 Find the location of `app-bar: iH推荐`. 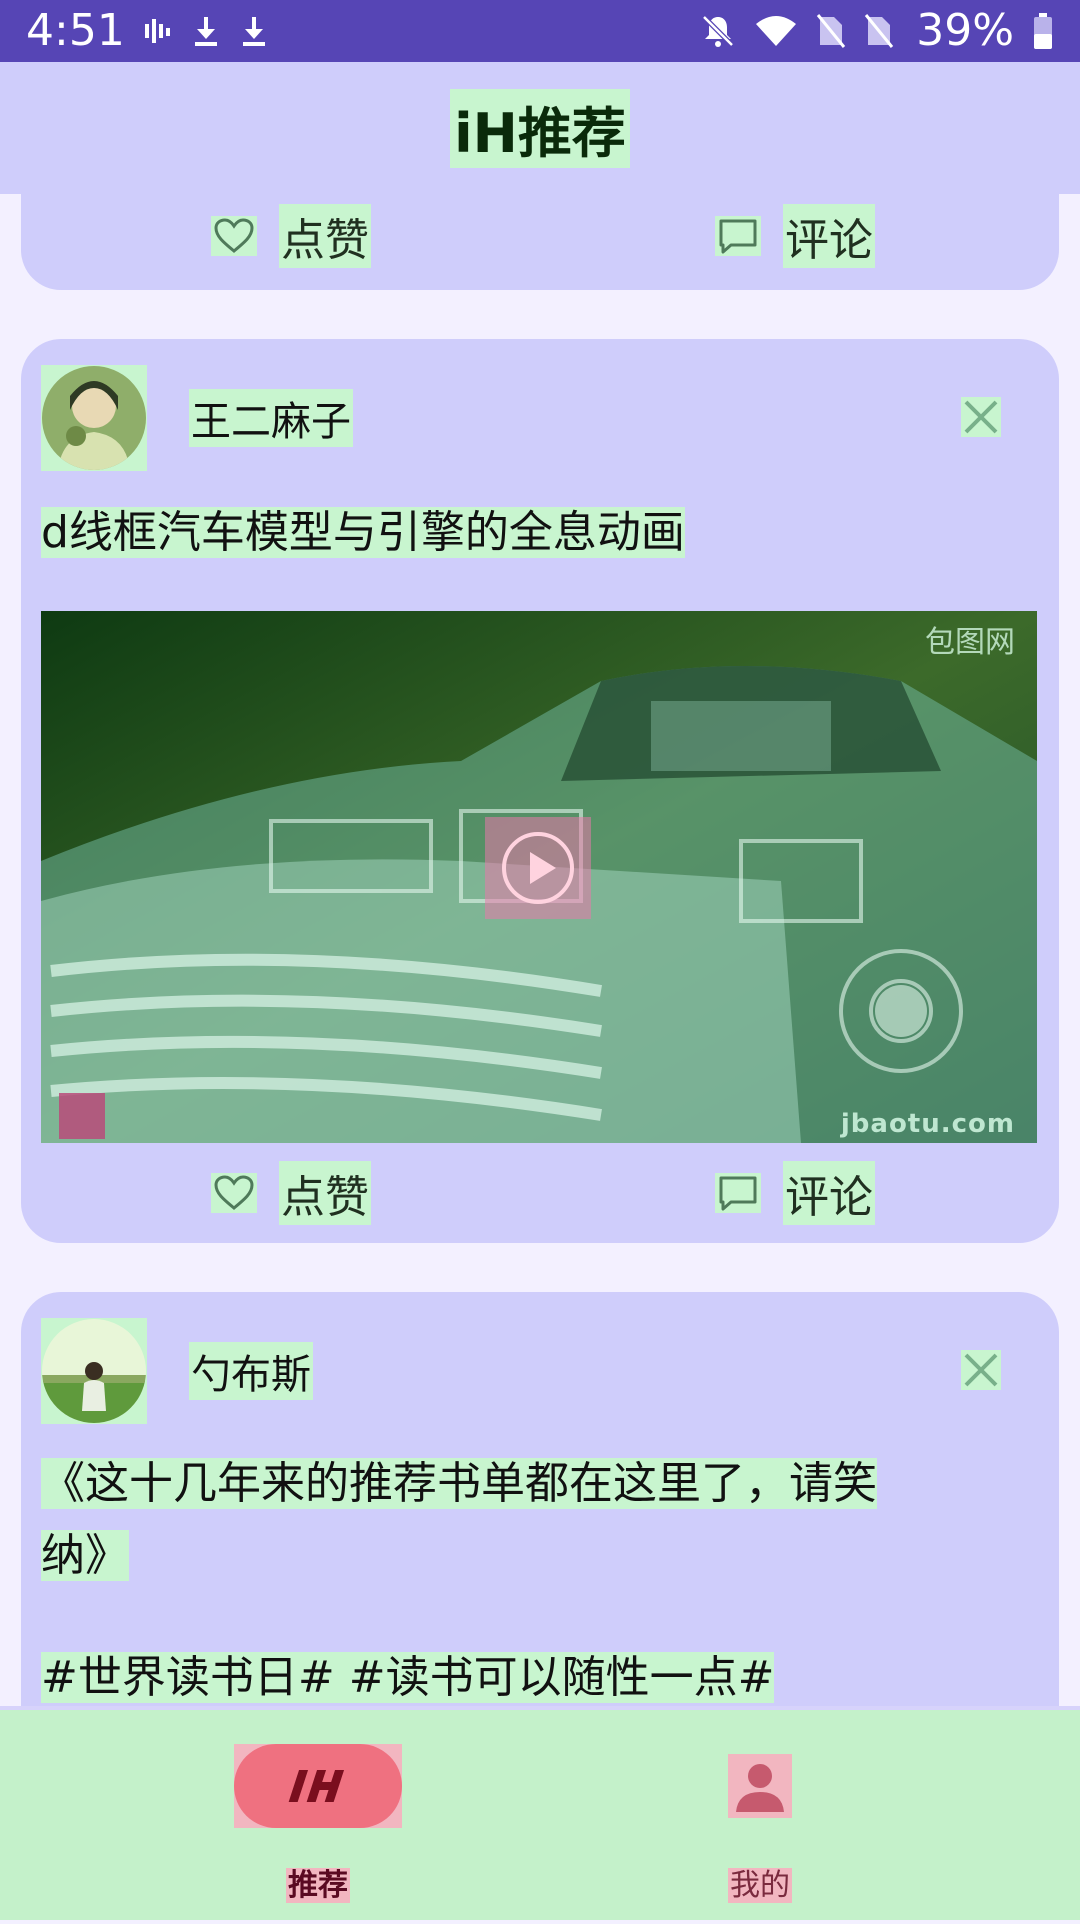

app-bar: iH推荐 is located at coordinates (540, 128).